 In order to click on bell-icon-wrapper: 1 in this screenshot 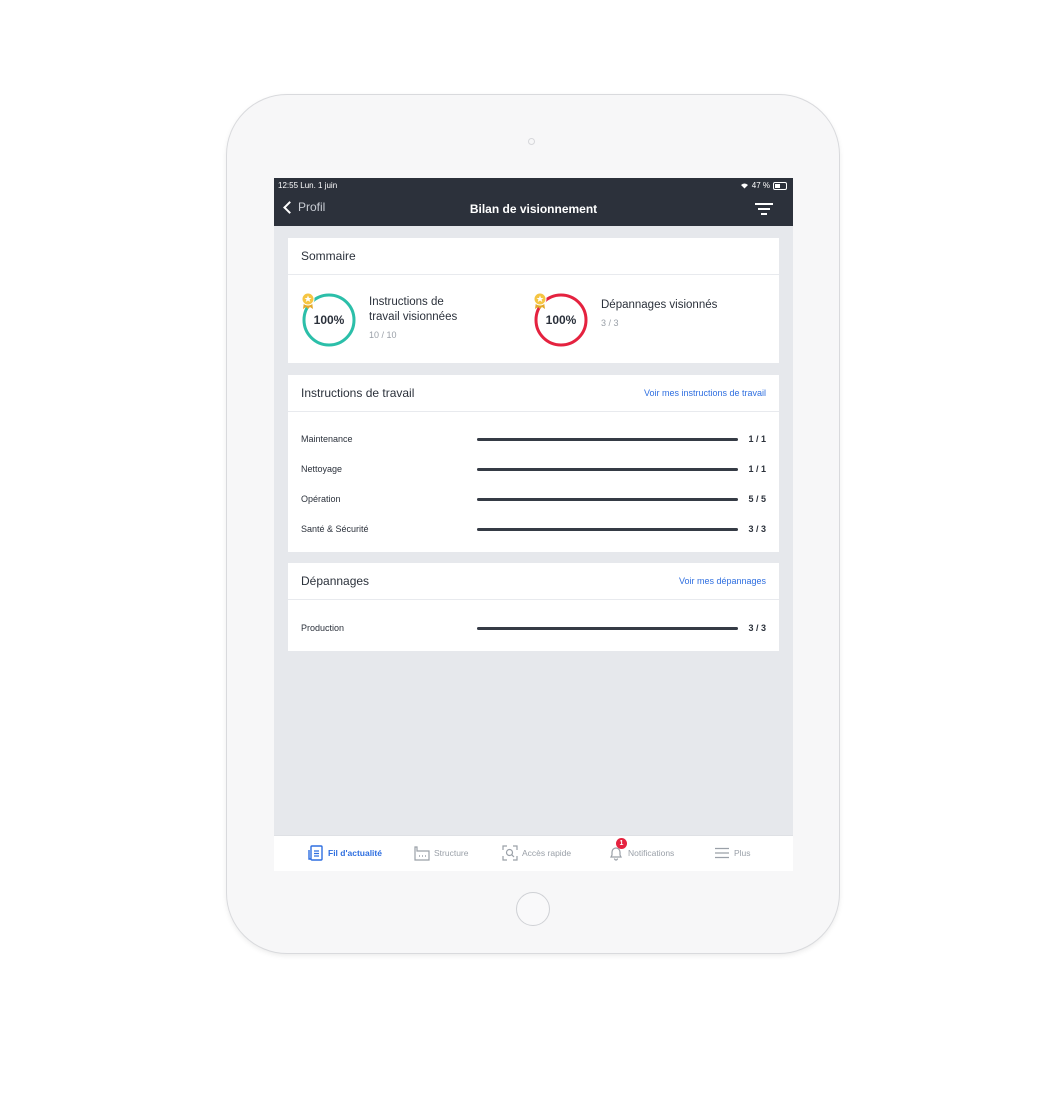, I will do `click(617, 849)`.